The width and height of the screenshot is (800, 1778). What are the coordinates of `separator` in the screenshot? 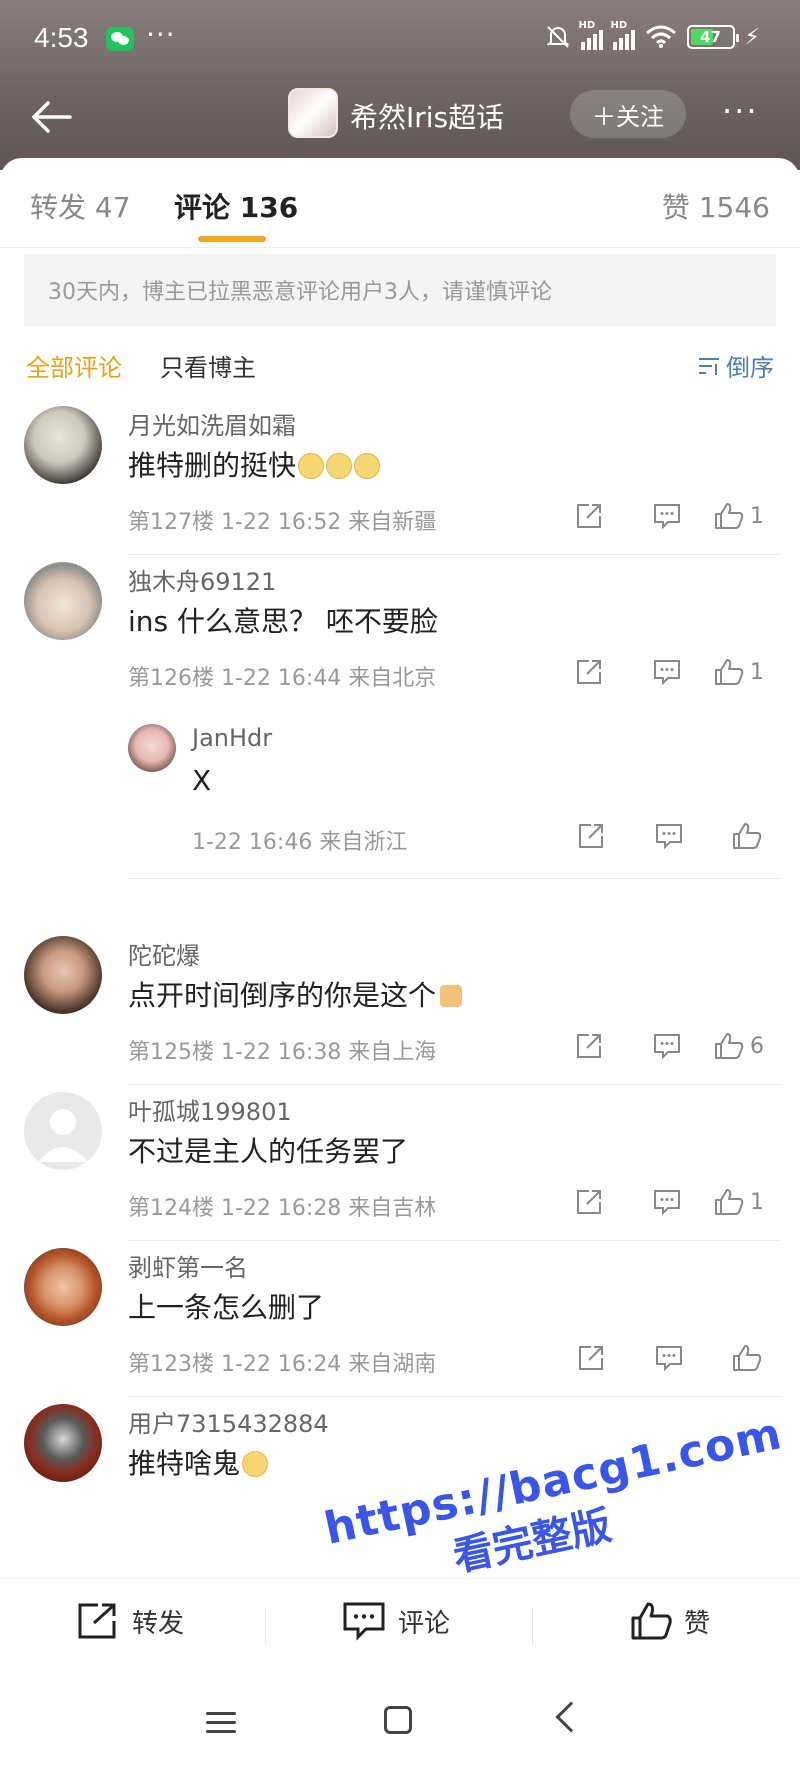 It's located at (265, 1627).